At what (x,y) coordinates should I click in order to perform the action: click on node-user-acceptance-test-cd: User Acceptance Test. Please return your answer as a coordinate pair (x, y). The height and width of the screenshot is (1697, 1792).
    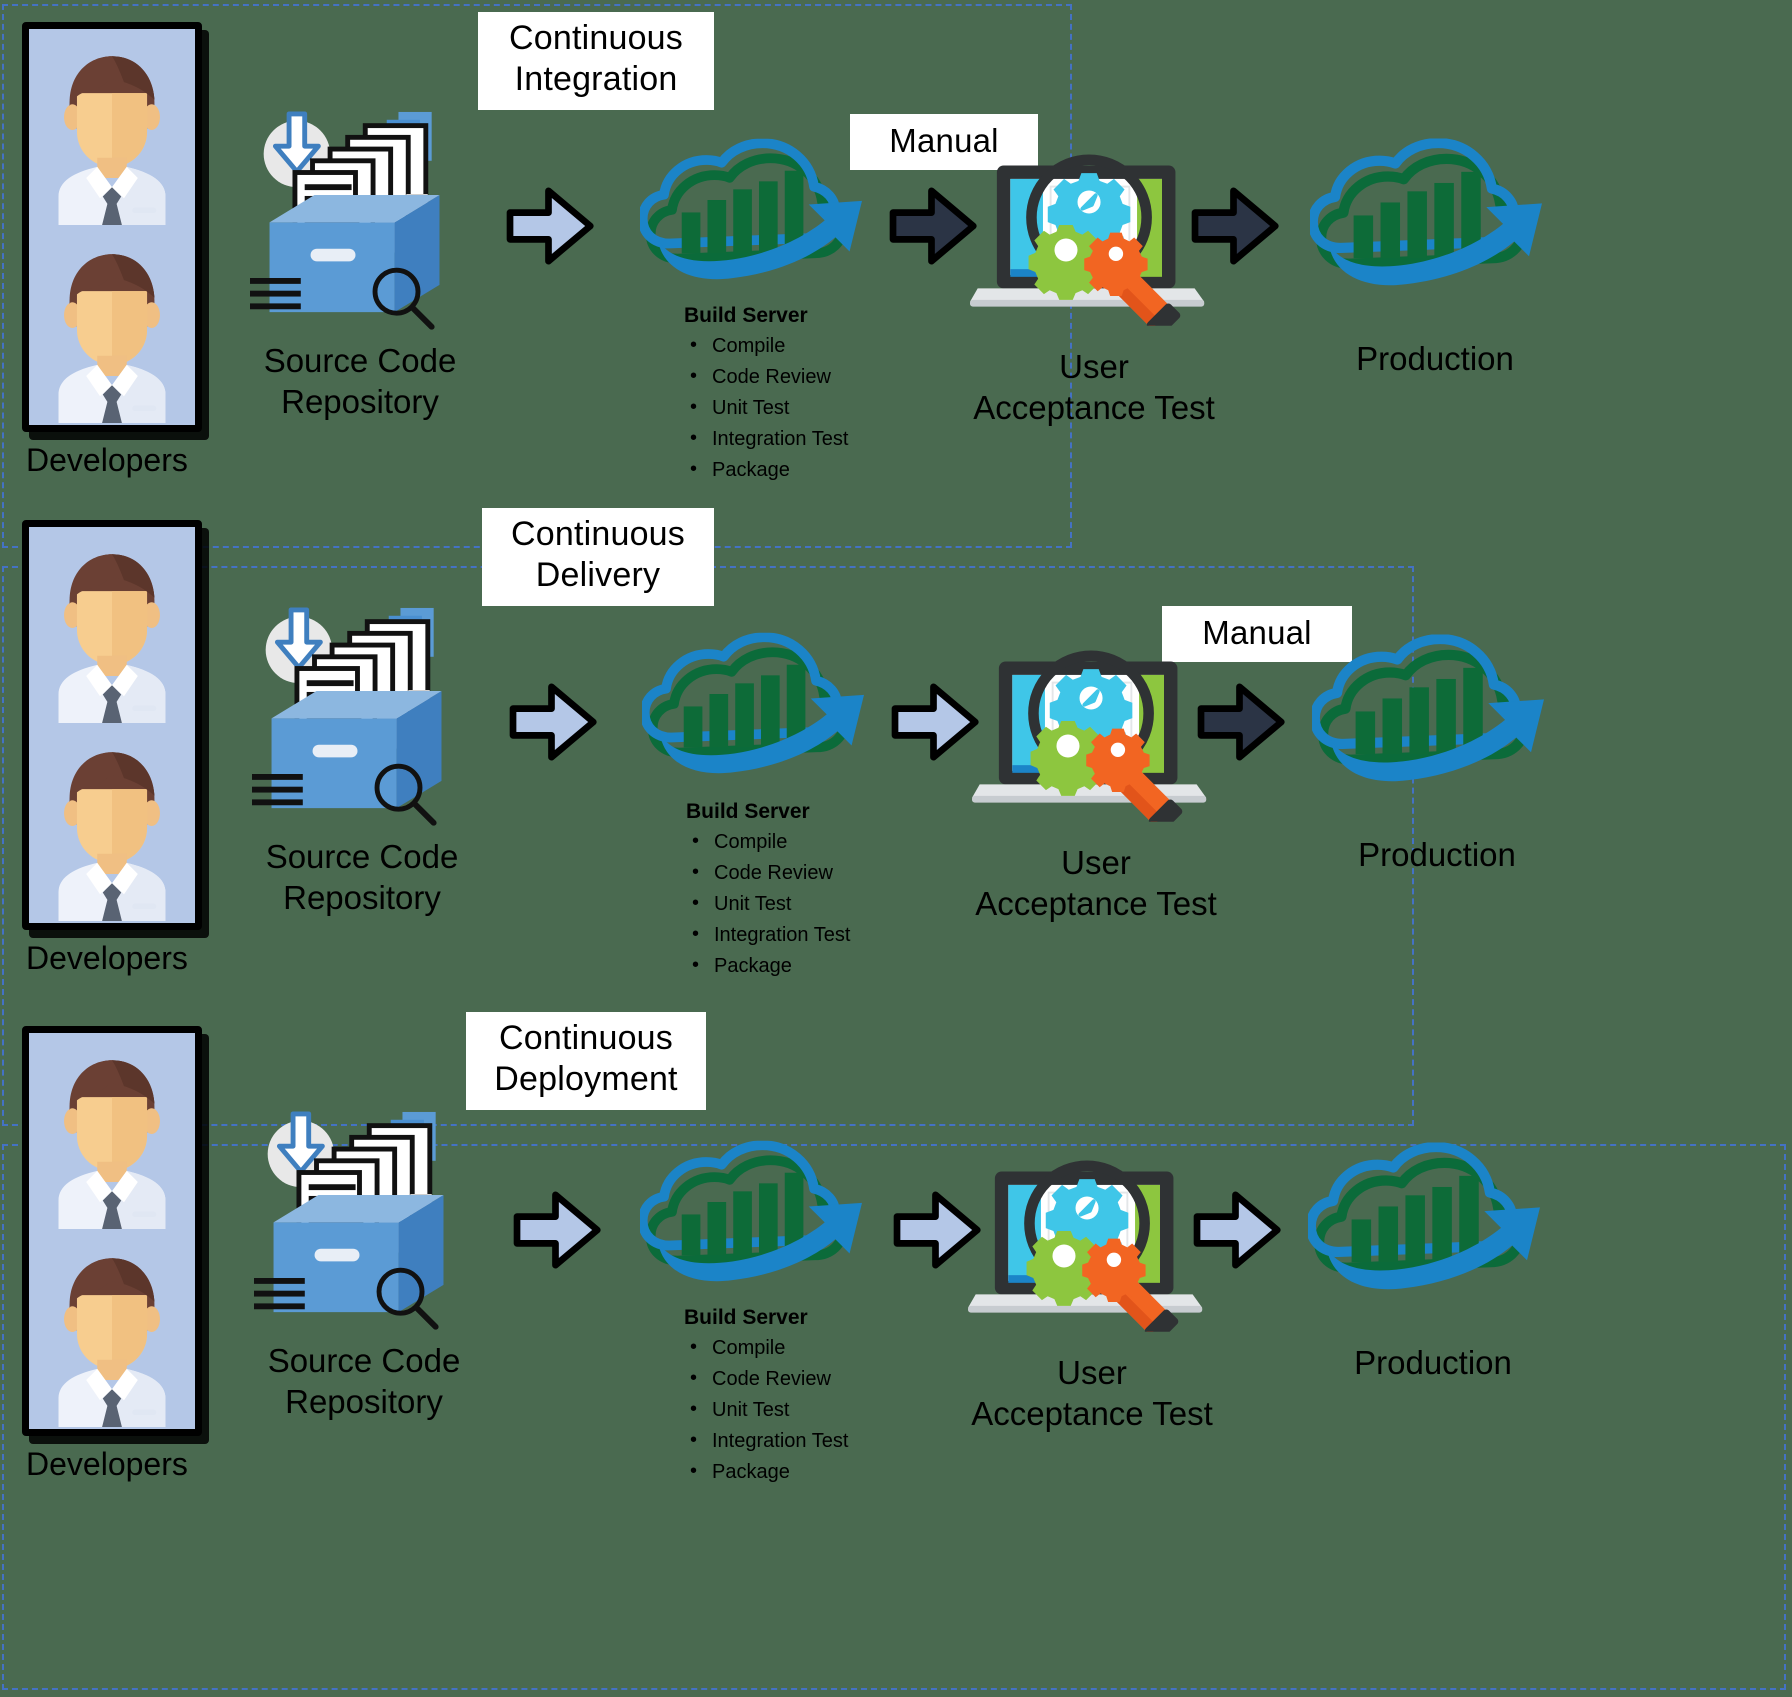
    Looking at the image, I should click on (1096, 784).